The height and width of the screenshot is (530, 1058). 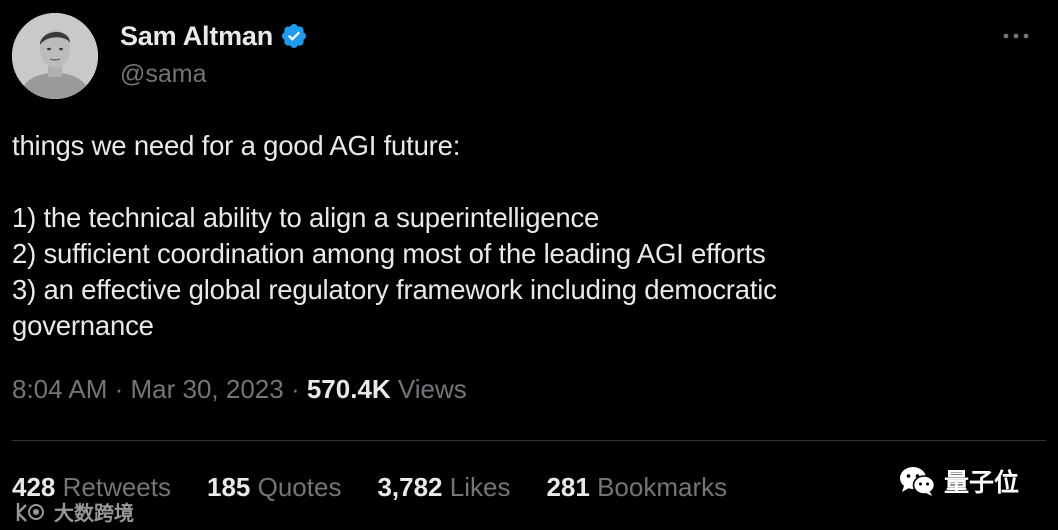 I want to click on stat-number: 185, so click(x=229, y=487).